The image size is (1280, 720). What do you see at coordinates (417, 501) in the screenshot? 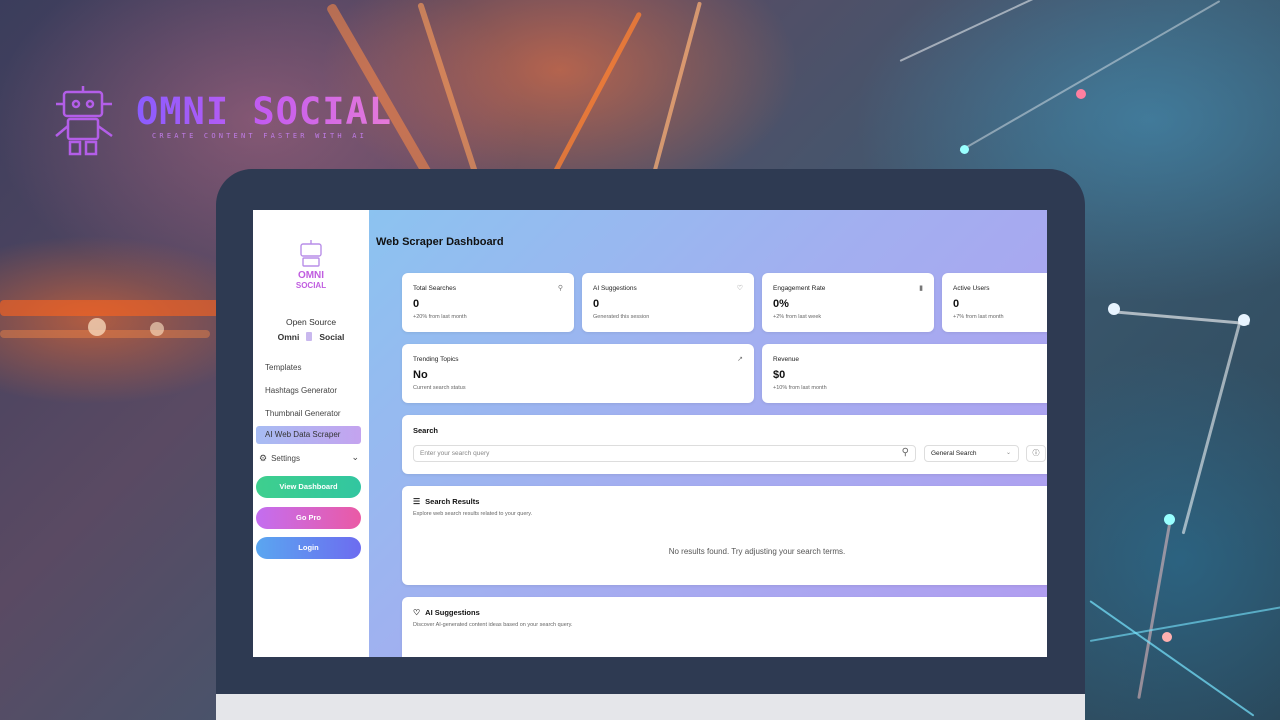
I see `list-icon: ☰` at bounding box center [417, 501].